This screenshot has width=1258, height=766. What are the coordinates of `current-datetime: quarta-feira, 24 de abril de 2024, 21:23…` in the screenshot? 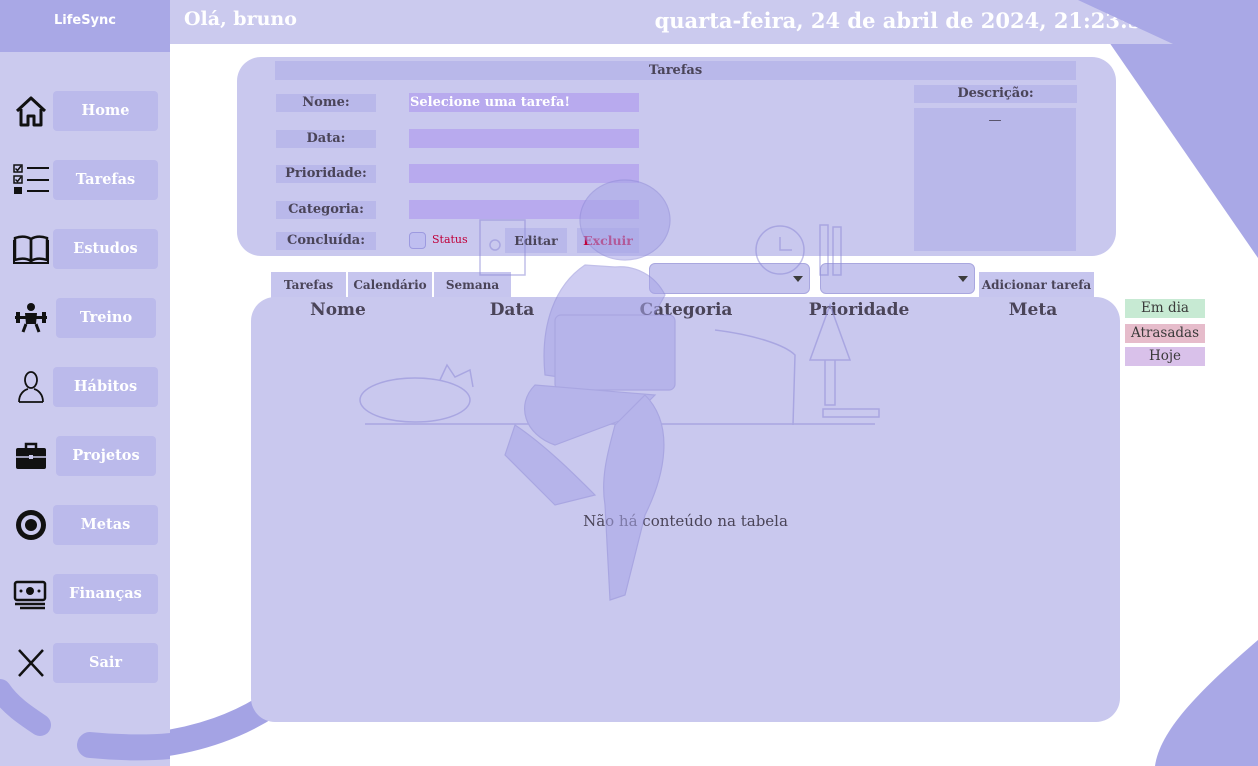 It's located at (905, 20).